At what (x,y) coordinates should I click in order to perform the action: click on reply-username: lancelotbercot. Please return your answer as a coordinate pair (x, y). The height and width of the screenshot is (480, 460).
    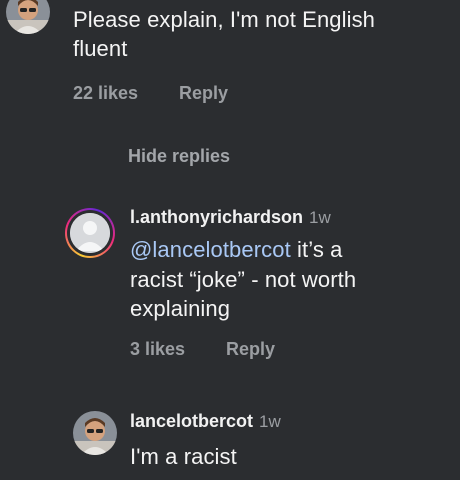
    Looking at the image, I should click on (191, 421).